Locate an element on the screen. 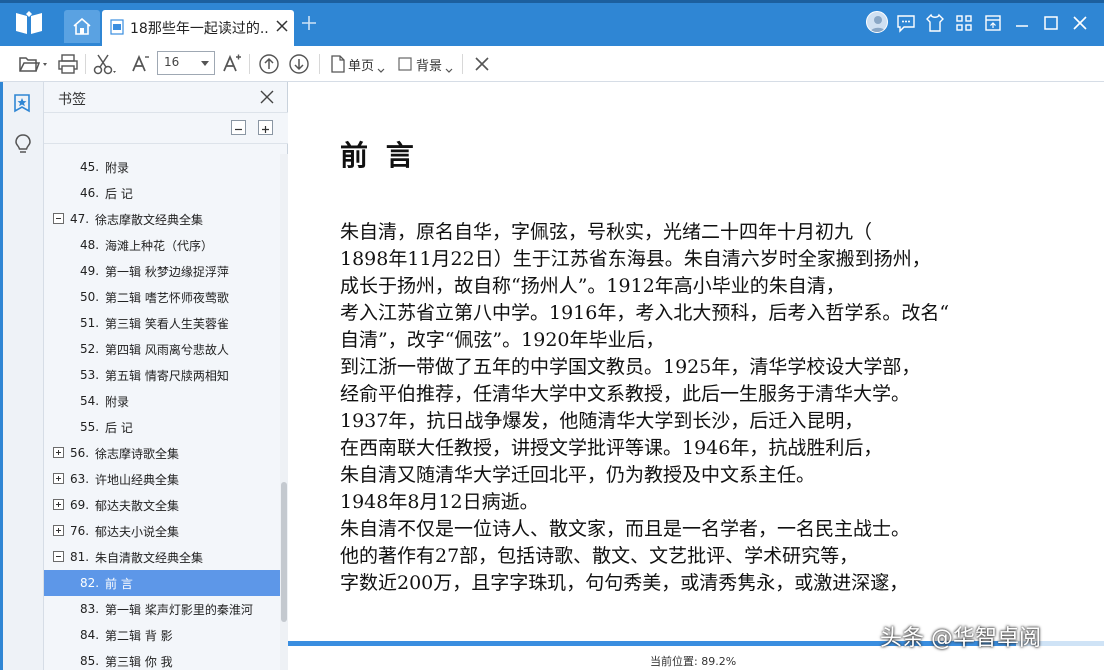  bookmark-item: 85. 第三辑 你 我 is located at coordinates (162, 659).